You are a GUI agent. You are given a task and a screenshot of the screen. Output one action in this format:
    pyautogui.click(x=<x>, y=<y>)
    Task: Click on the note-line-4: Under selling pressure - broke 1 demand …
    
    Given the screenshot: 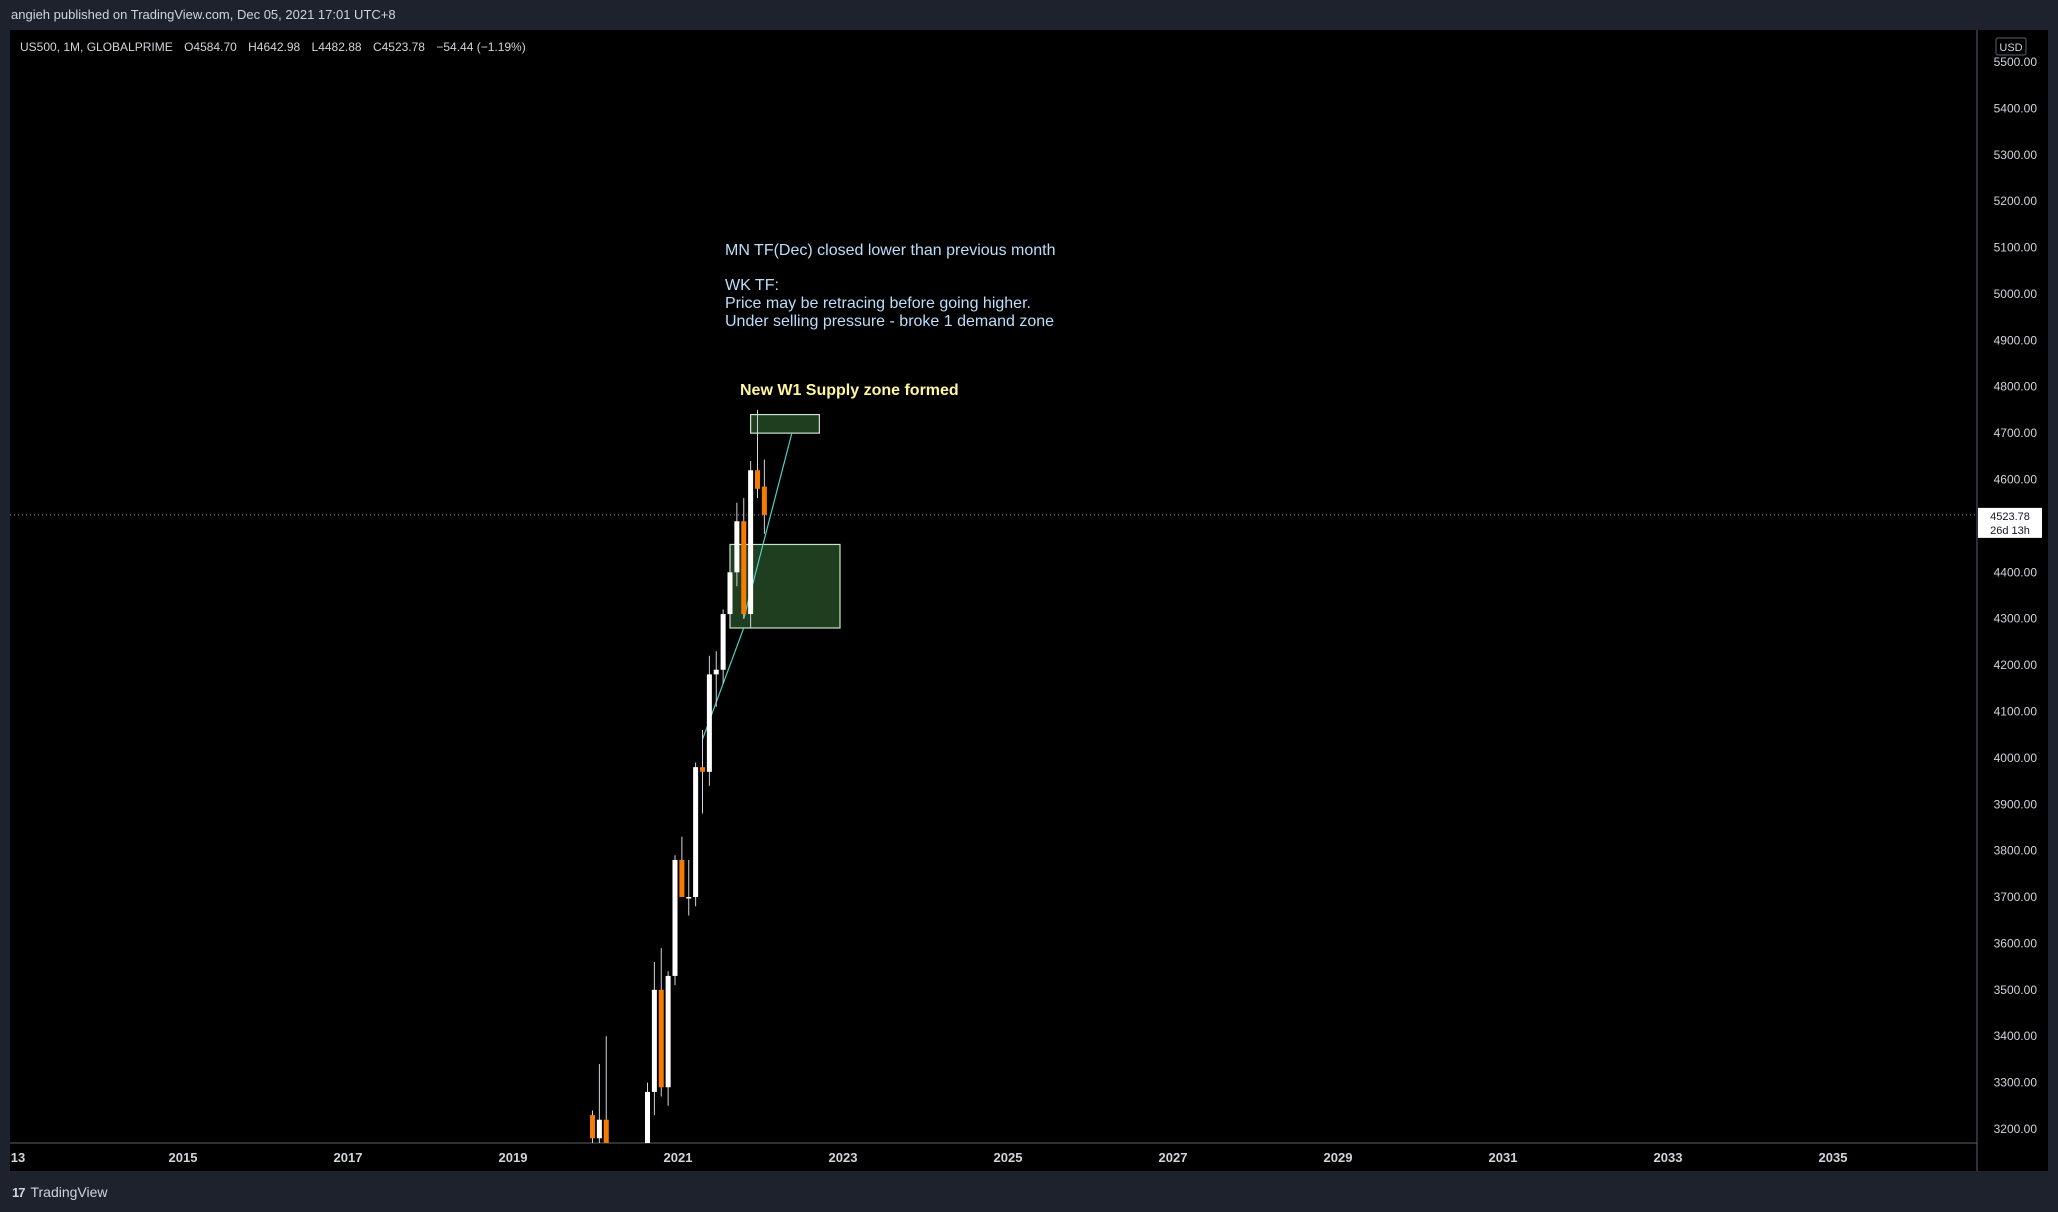 What is the action you would take?
    pyautogui.click(x=889, y=321)
    